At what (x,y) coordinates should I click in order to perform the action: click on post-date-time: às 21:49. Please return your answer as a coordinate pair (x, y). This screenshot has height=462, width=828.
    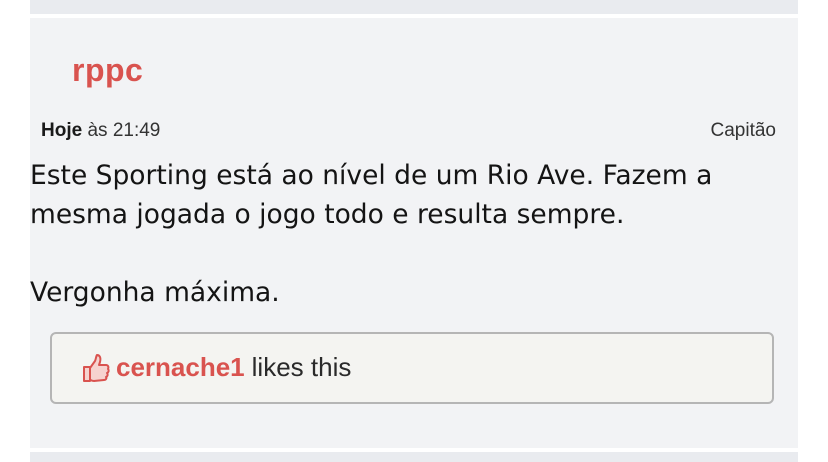
    Looking at the image, I should click on (124, 130).